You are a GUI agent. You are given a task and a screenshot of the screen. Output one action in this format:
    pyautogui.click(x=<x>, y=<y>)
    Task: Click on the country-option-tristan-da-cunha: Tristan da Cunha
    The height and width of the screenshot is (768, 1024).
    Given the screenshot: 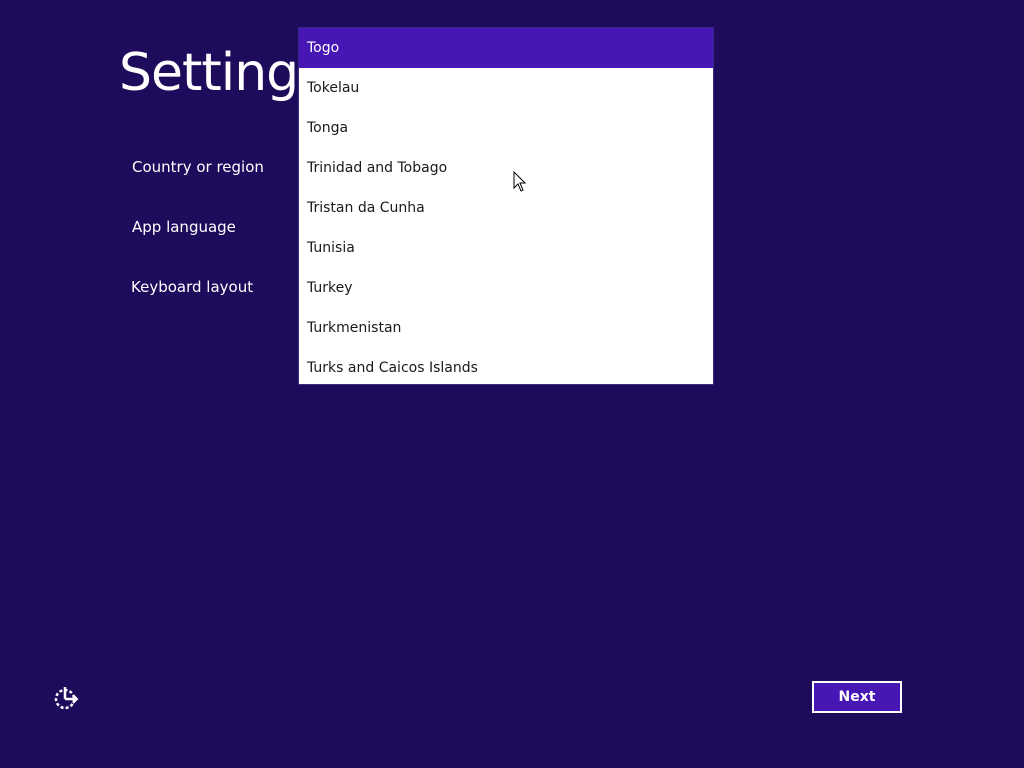 What is the action you would take?
    pyautogui.click(x=506, y=208)
    